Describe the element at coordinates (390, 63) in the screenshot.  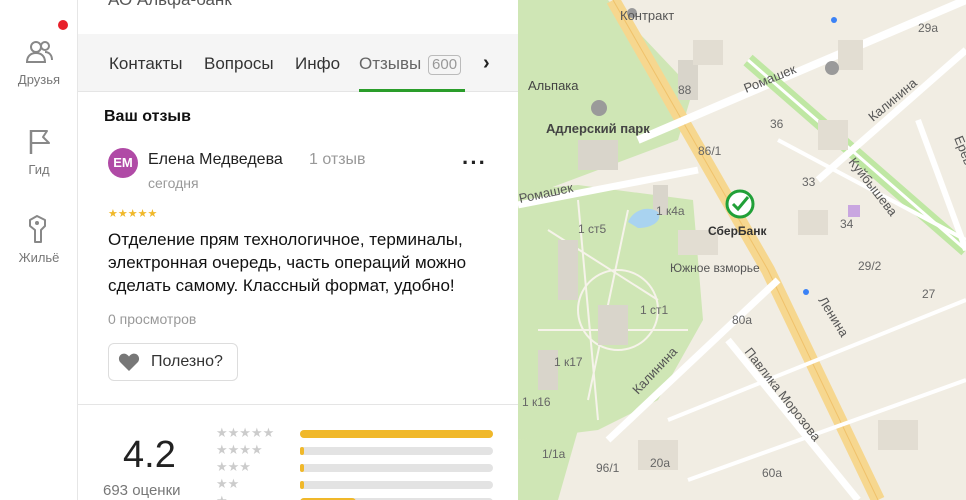
I see `tab-reviews-label: Отзывы` at that location.